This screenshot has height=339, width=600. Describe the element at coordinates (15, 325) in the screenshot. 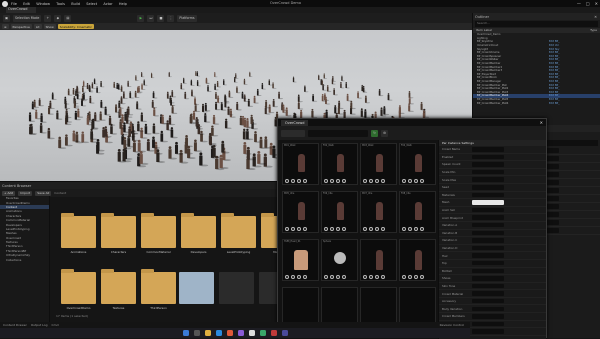

I see `content-drawer-button: Content Drawer` at that location.